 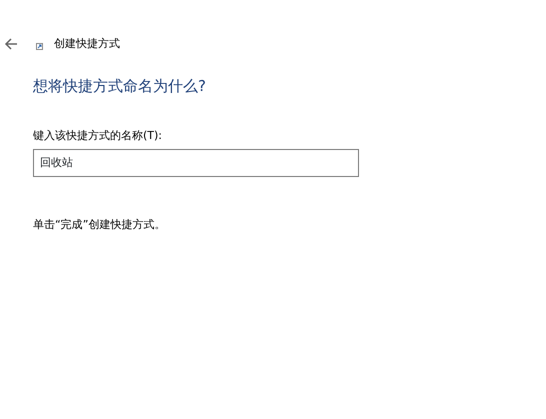 I want to click on page-heading: 想将快捷方式命名为什么?, so click(x=120, y=86).